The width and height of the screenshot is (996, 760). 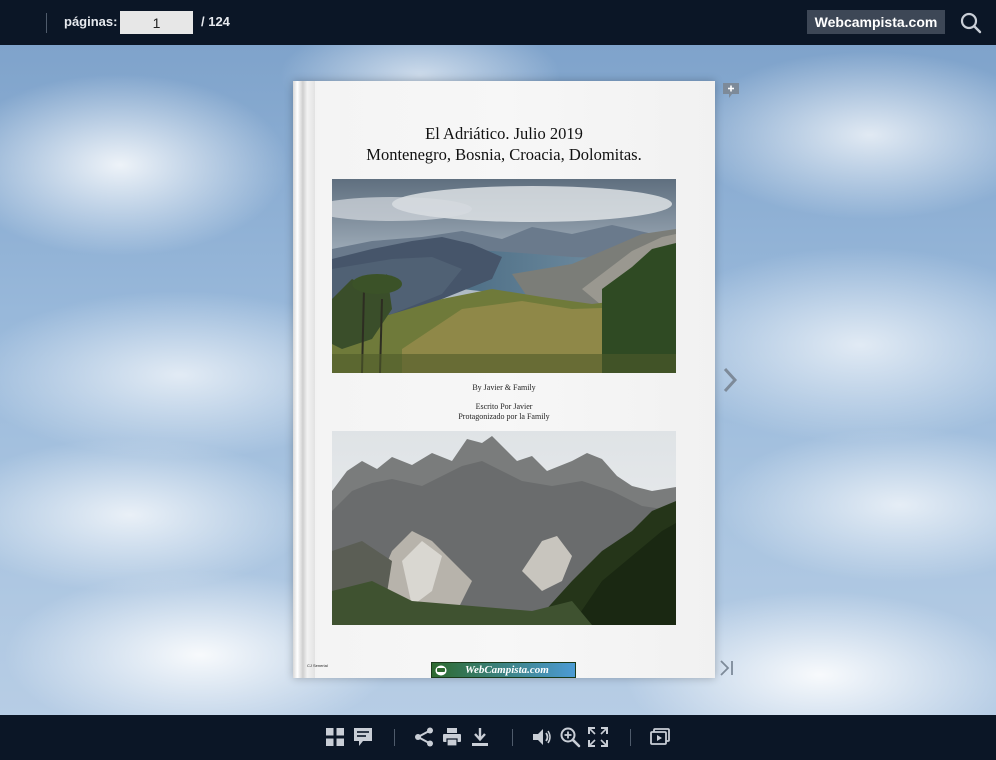 I want to click on download-icon, so click(x=480, y=737).